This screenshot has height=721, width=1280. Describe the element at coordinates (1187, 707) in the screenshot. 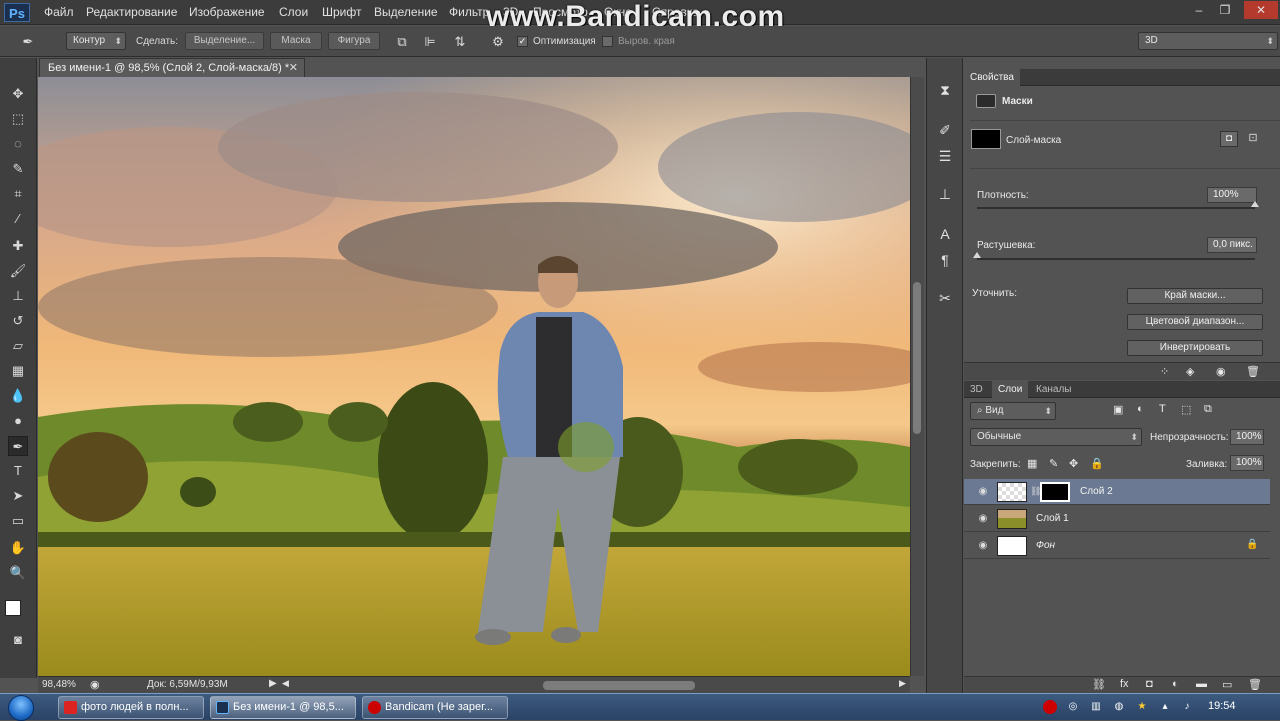

I see `volume-tray-icon: ♪` at that location.